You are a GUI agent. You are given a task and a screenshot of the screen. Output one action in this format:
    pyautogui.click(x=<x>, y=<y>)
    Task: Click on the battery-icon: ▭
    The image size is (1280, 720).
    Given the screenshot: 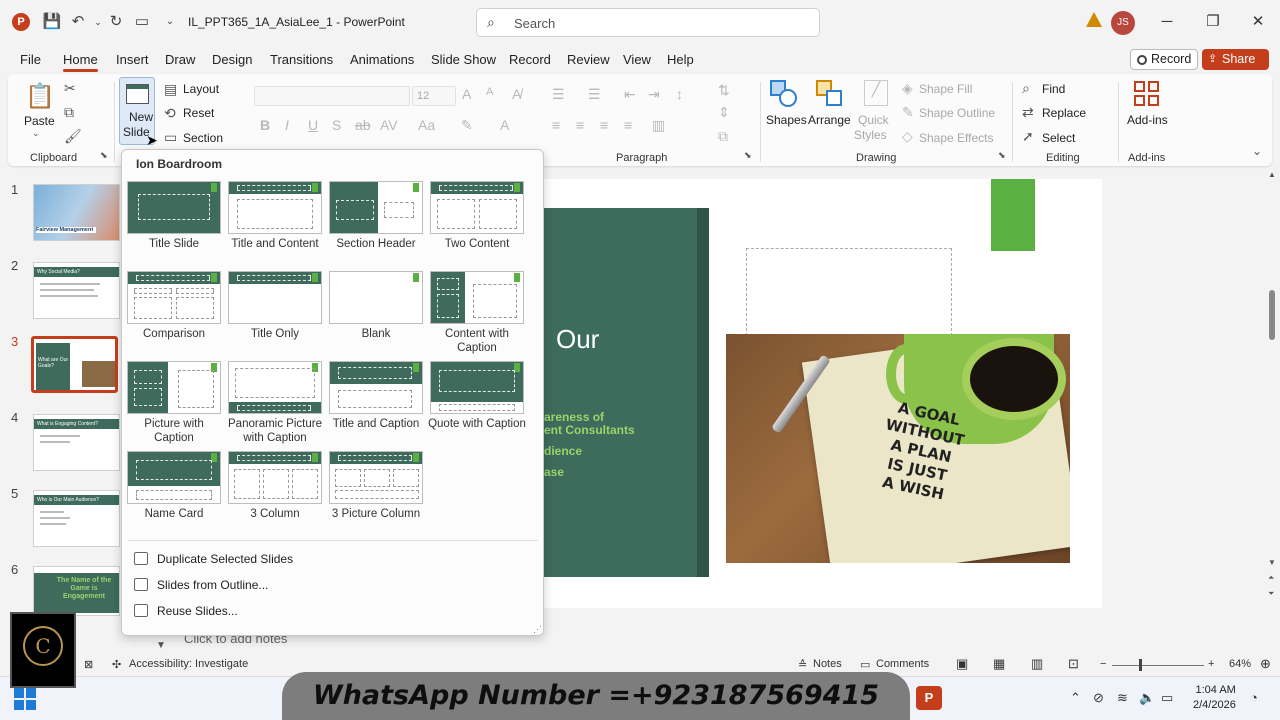 What is the action you would take?
    pyautogui.click(x=1167, y=698)
    